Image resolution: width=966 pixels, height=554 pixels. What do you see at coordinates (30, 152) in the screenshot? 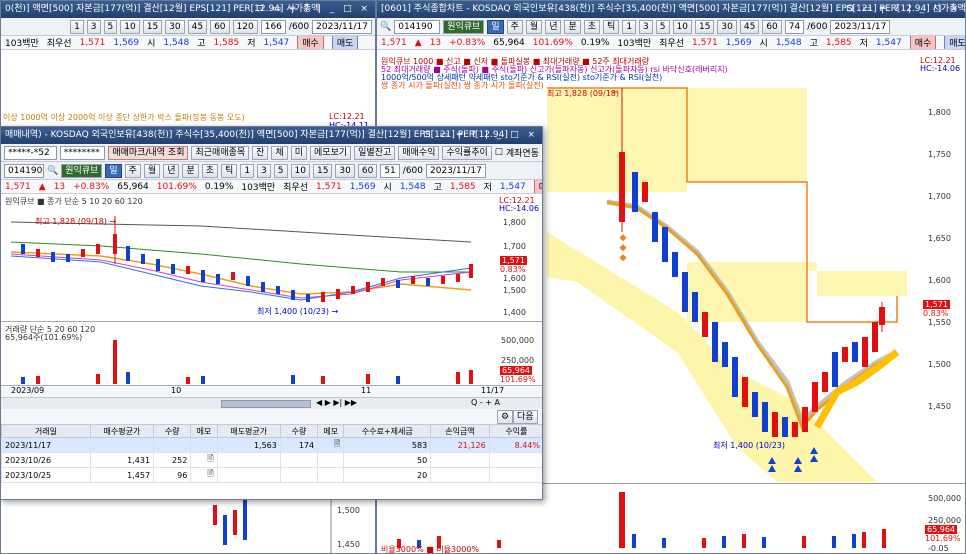
I see `account-input: *****-*52` at bounding box center [30, 152].